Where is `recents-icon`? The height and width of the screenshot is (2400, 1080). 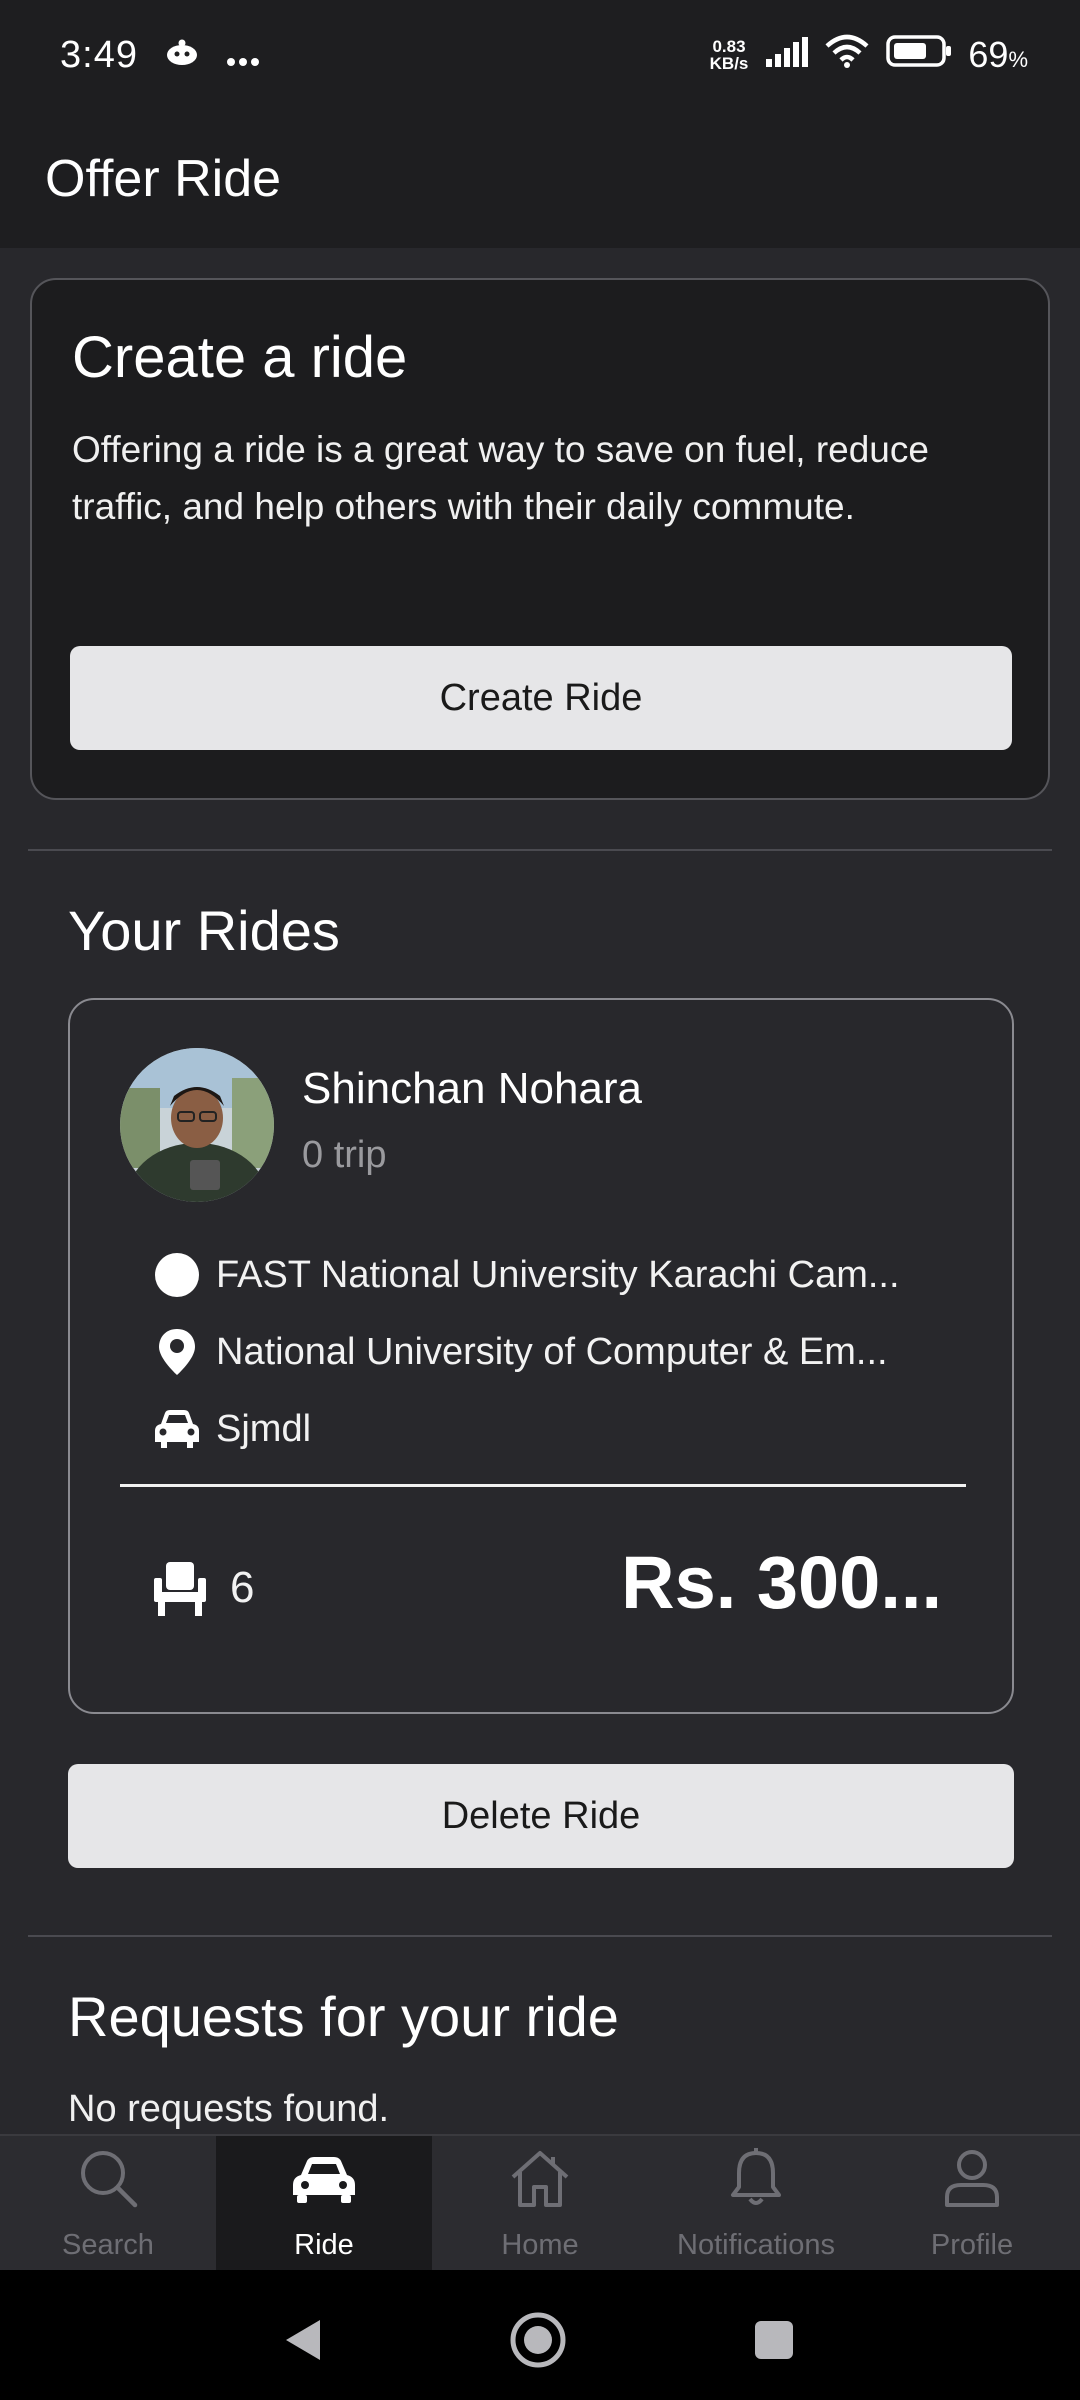 recents-icon is located at coordinates (774, 2340).